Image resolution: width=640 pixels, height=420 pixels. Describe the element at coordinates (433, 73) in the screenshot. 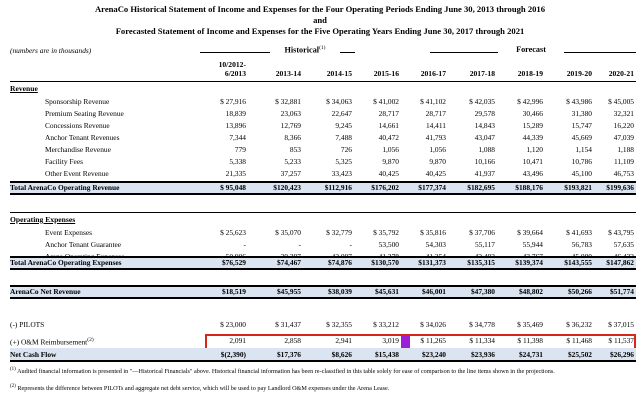

I see `column-header-line: 2016-17` at that location.